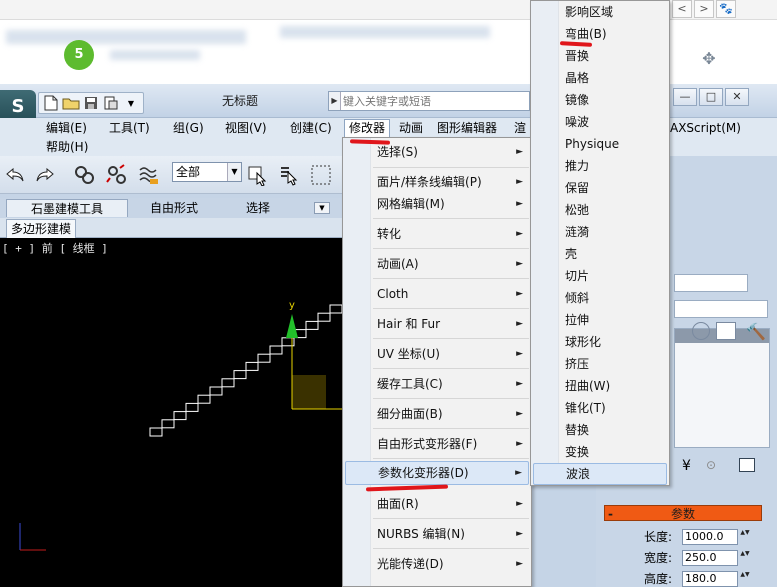 The width and height of the screenshot is (777, 587). I want to click on tab-freeform: 自由形式, so click(174, 208).